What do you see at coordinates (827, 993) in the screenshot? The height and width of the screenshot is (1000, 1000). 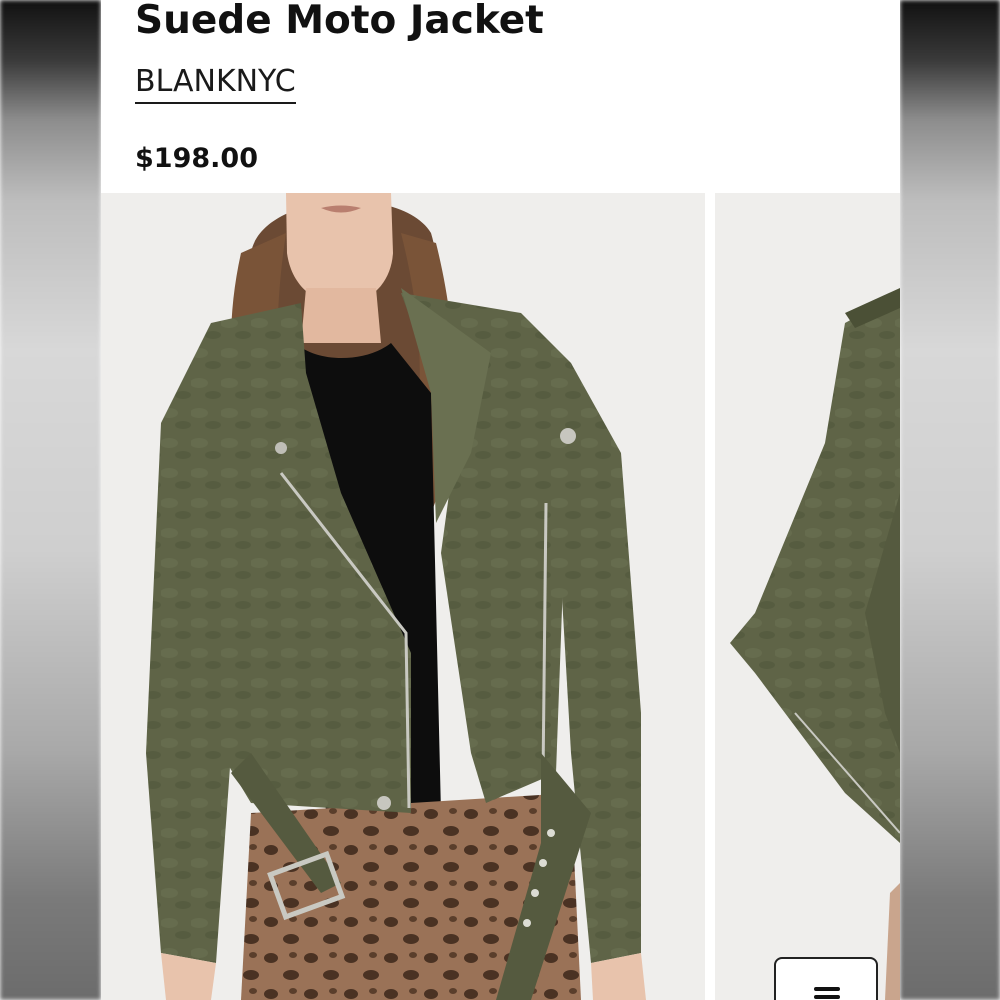 I see `menu-bars-icon` at bounding box center [827, 993].